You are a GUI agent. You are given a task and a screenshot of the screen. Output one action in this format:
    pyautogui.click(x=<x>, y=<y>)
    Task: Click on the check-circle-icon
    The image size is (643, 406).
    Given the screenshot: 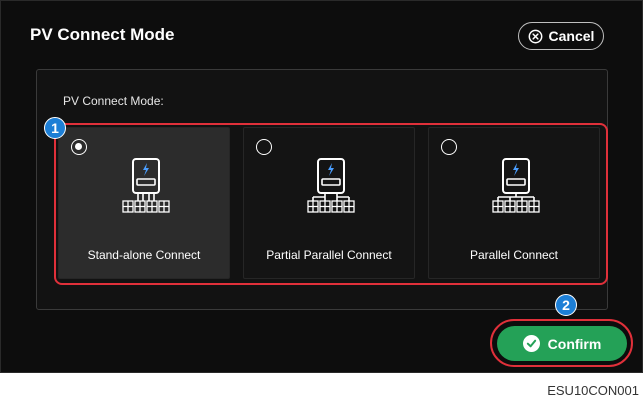 What is the action you would take?
    pyautogui.click(x=531, y=343)
    